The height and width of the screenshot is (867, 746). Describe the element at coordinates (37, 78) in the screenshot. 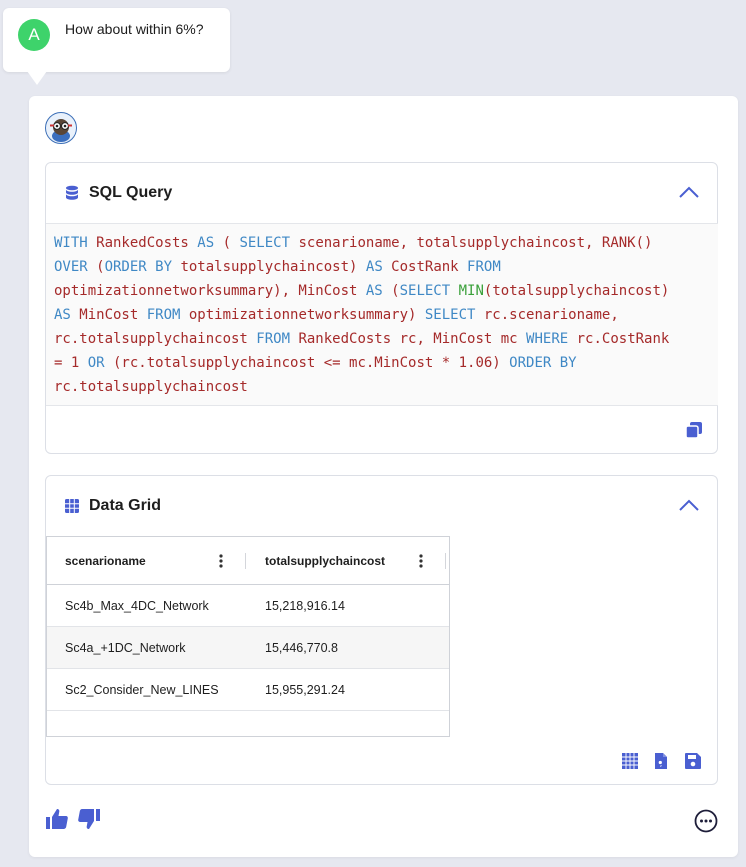

I see `bubble-tail` at that location.